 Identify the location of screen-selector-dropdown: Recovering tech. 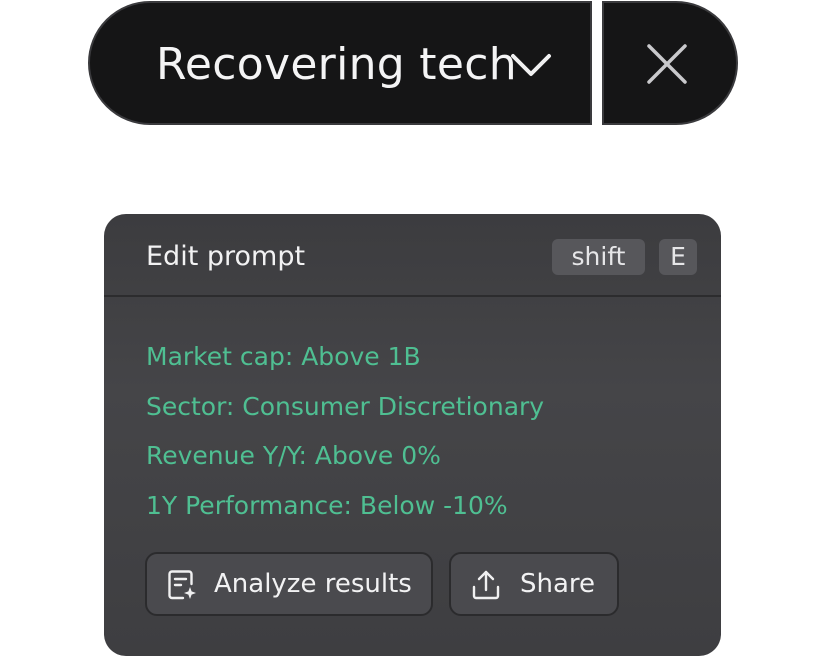
(340, 63).